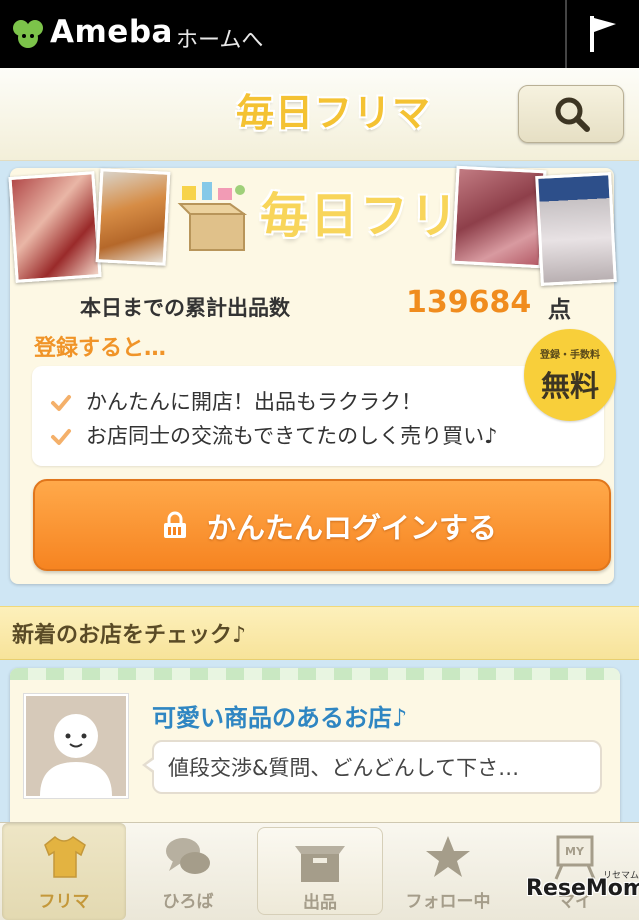  What do you see at coordinates (188, 902) in the screenshot?
I see `tab-label: ひろば` at bounding box center [188, 902].